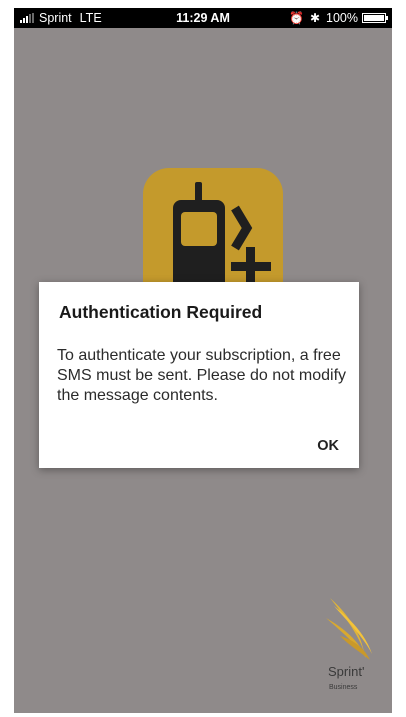  Describe the element at coordinates (346, 671) in the screenshot. I see `sprint-wordmark: Sprint'` at that location.